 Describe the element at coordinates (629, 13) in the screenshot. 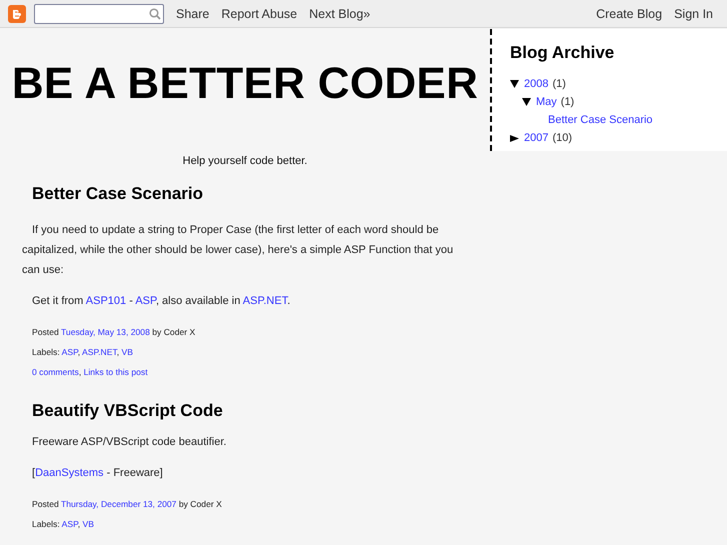

I see `nav-link: Create Blog` at that location.